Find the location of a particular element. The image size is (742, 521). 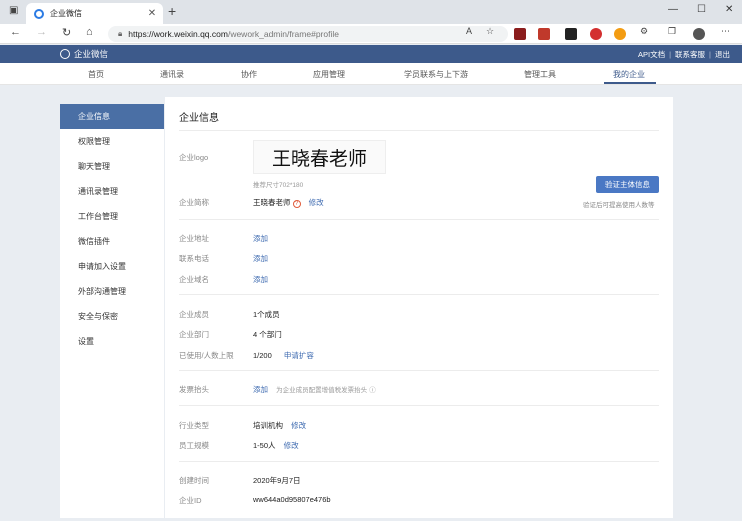

add-domain-link: 添加 is located at coordinates (260, 279).